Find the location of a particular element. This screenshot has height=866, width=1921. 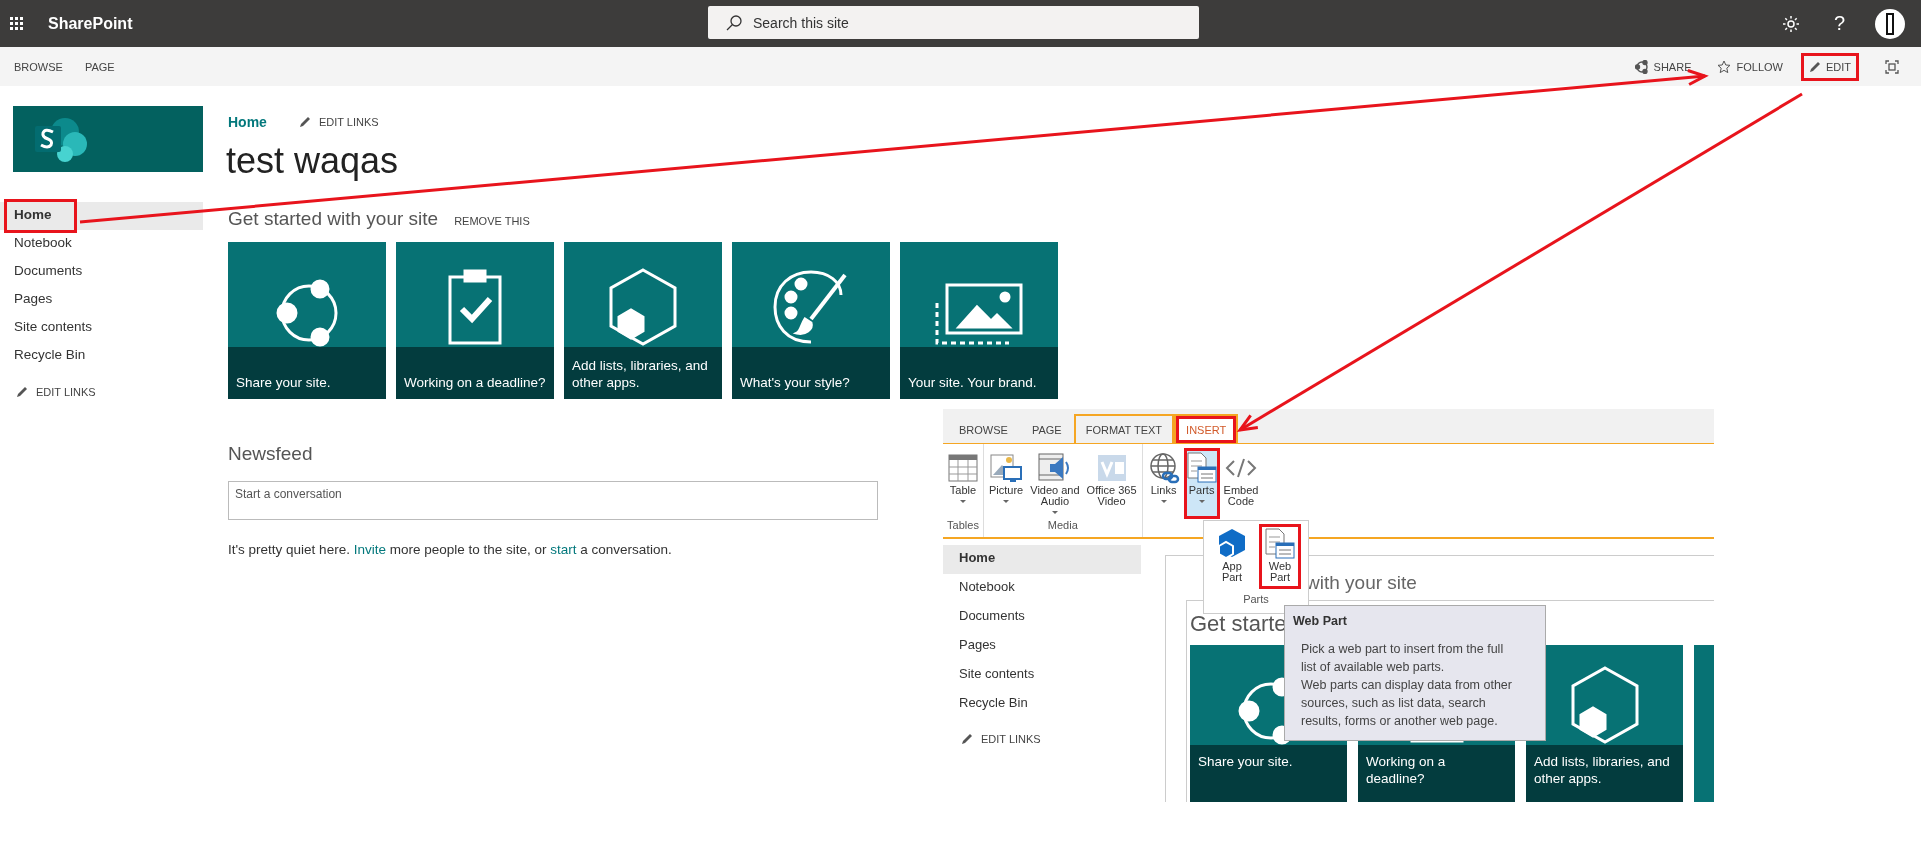

page-title: test waqas is located at coordinates (312, 161).